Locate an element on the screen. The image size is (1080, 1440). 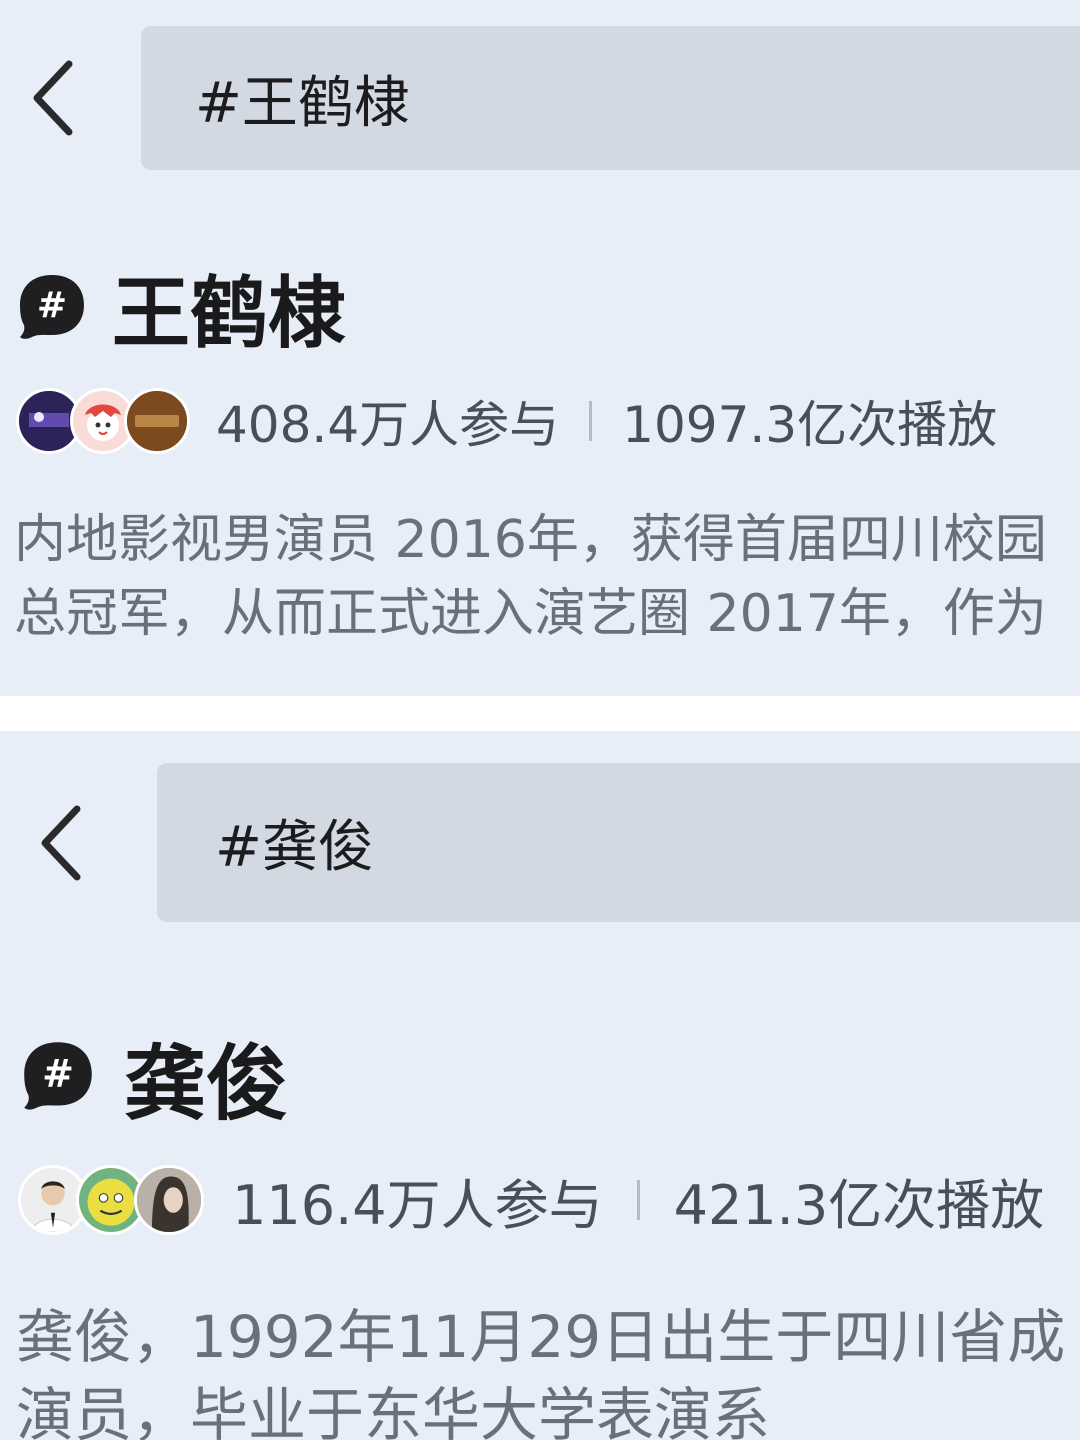
participants-count: 116.4万人参与 is located at coordinates (417, 1205).